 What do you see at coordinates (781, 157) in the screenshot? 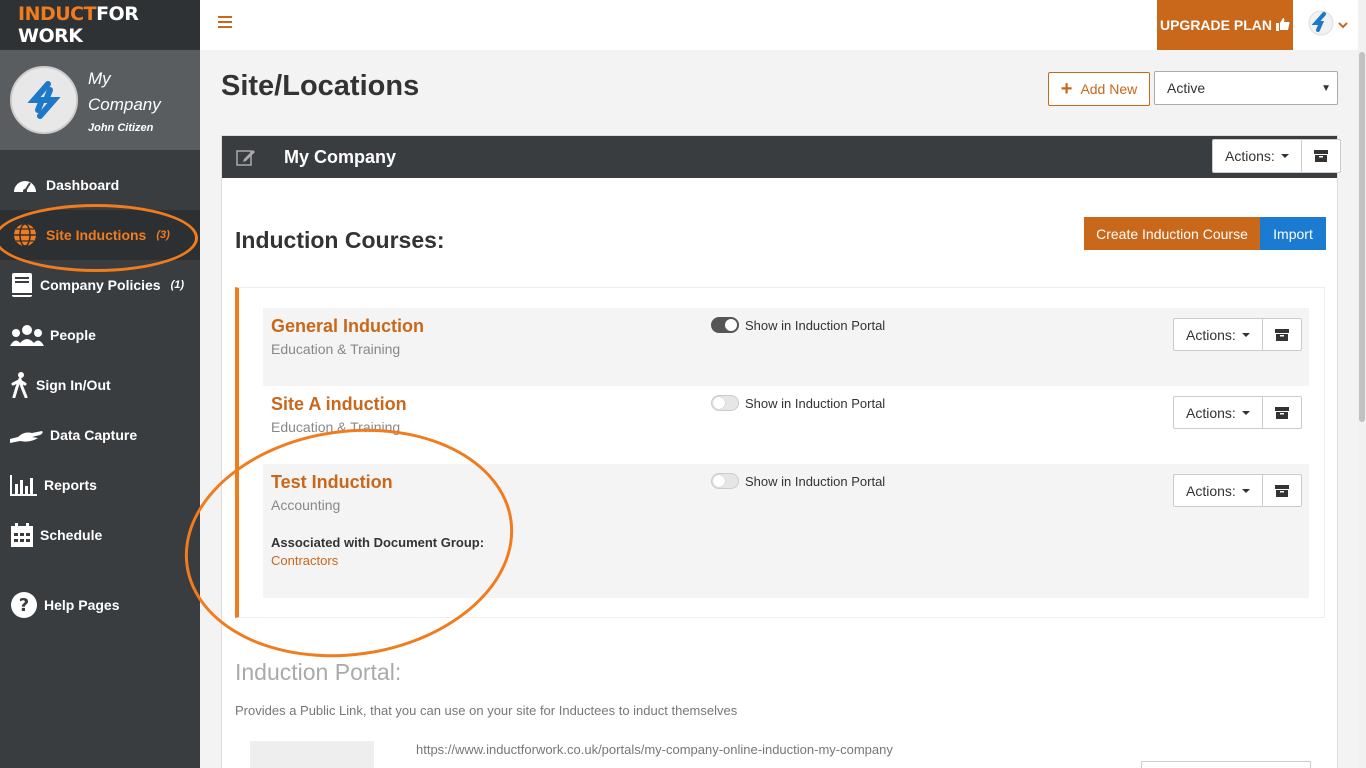
I see `site-panel-header: My Company Actions:` at bounding box center [781, 157].